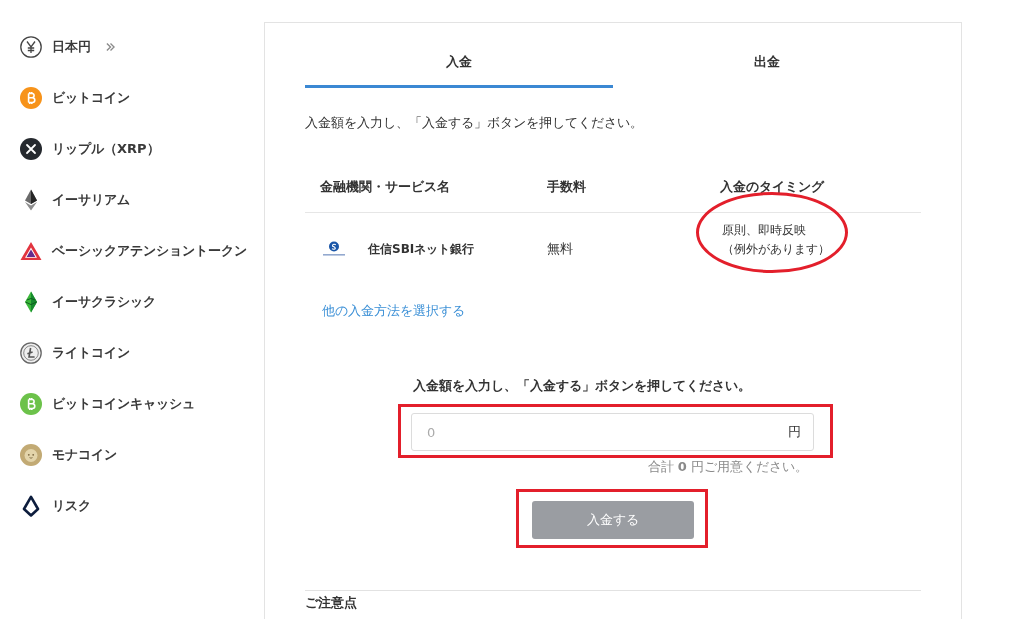 This screenshot has width=1024, height=619. What do you see at coordinates (794, 432) in the screenshot?
I see `currency-unit: 円` at bounding box center [794, 432].